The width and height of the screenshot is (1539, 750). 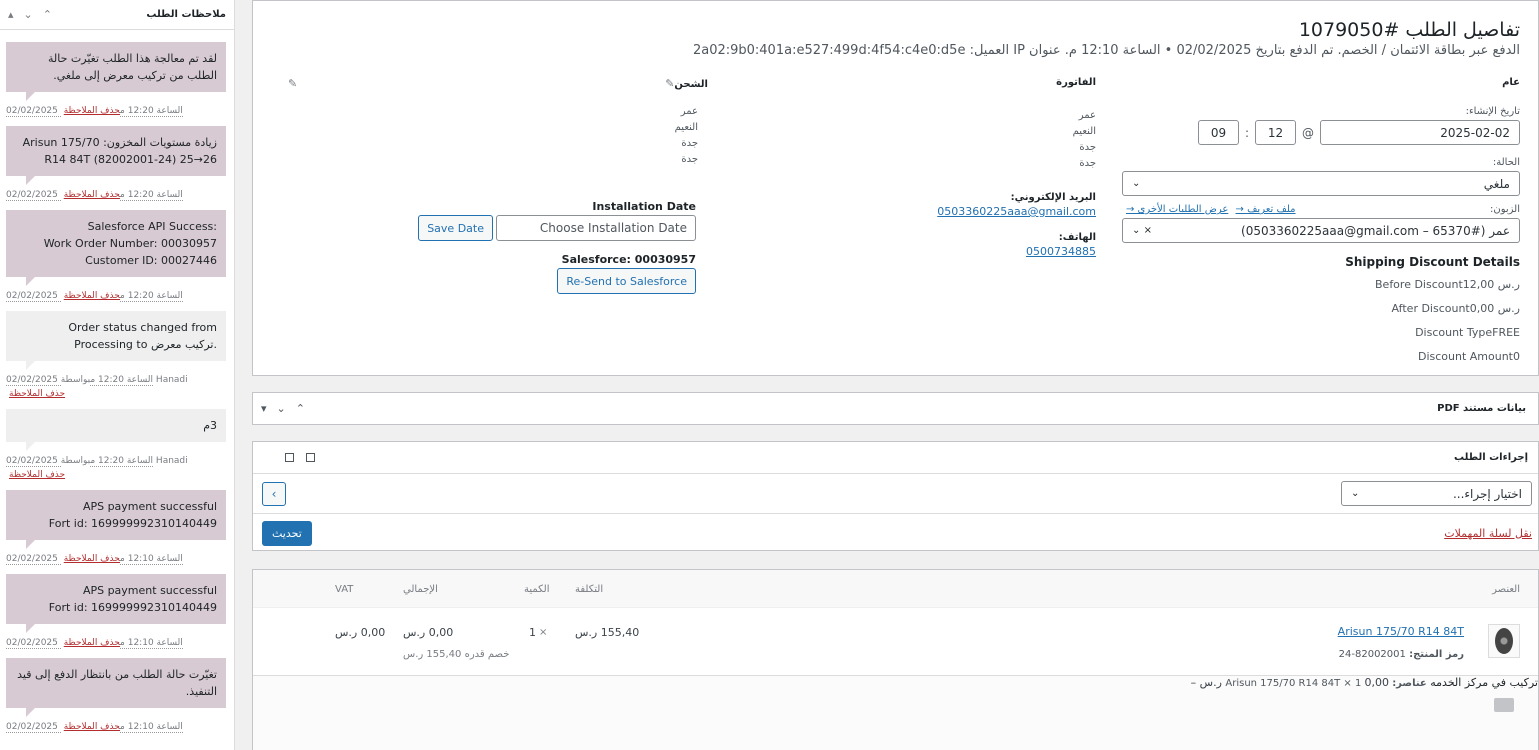 What do you see at coordinates (1308, 132) in the screenshot?
I see `at-sign: @` at bounding box center [1308, 132].